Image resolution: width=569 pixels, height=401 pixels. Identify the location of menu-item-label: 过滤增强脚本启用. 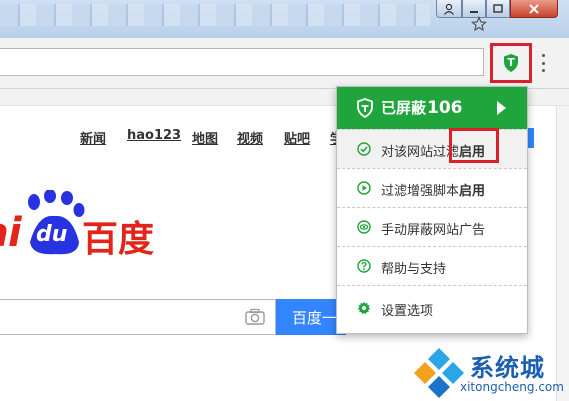
(433, 189).